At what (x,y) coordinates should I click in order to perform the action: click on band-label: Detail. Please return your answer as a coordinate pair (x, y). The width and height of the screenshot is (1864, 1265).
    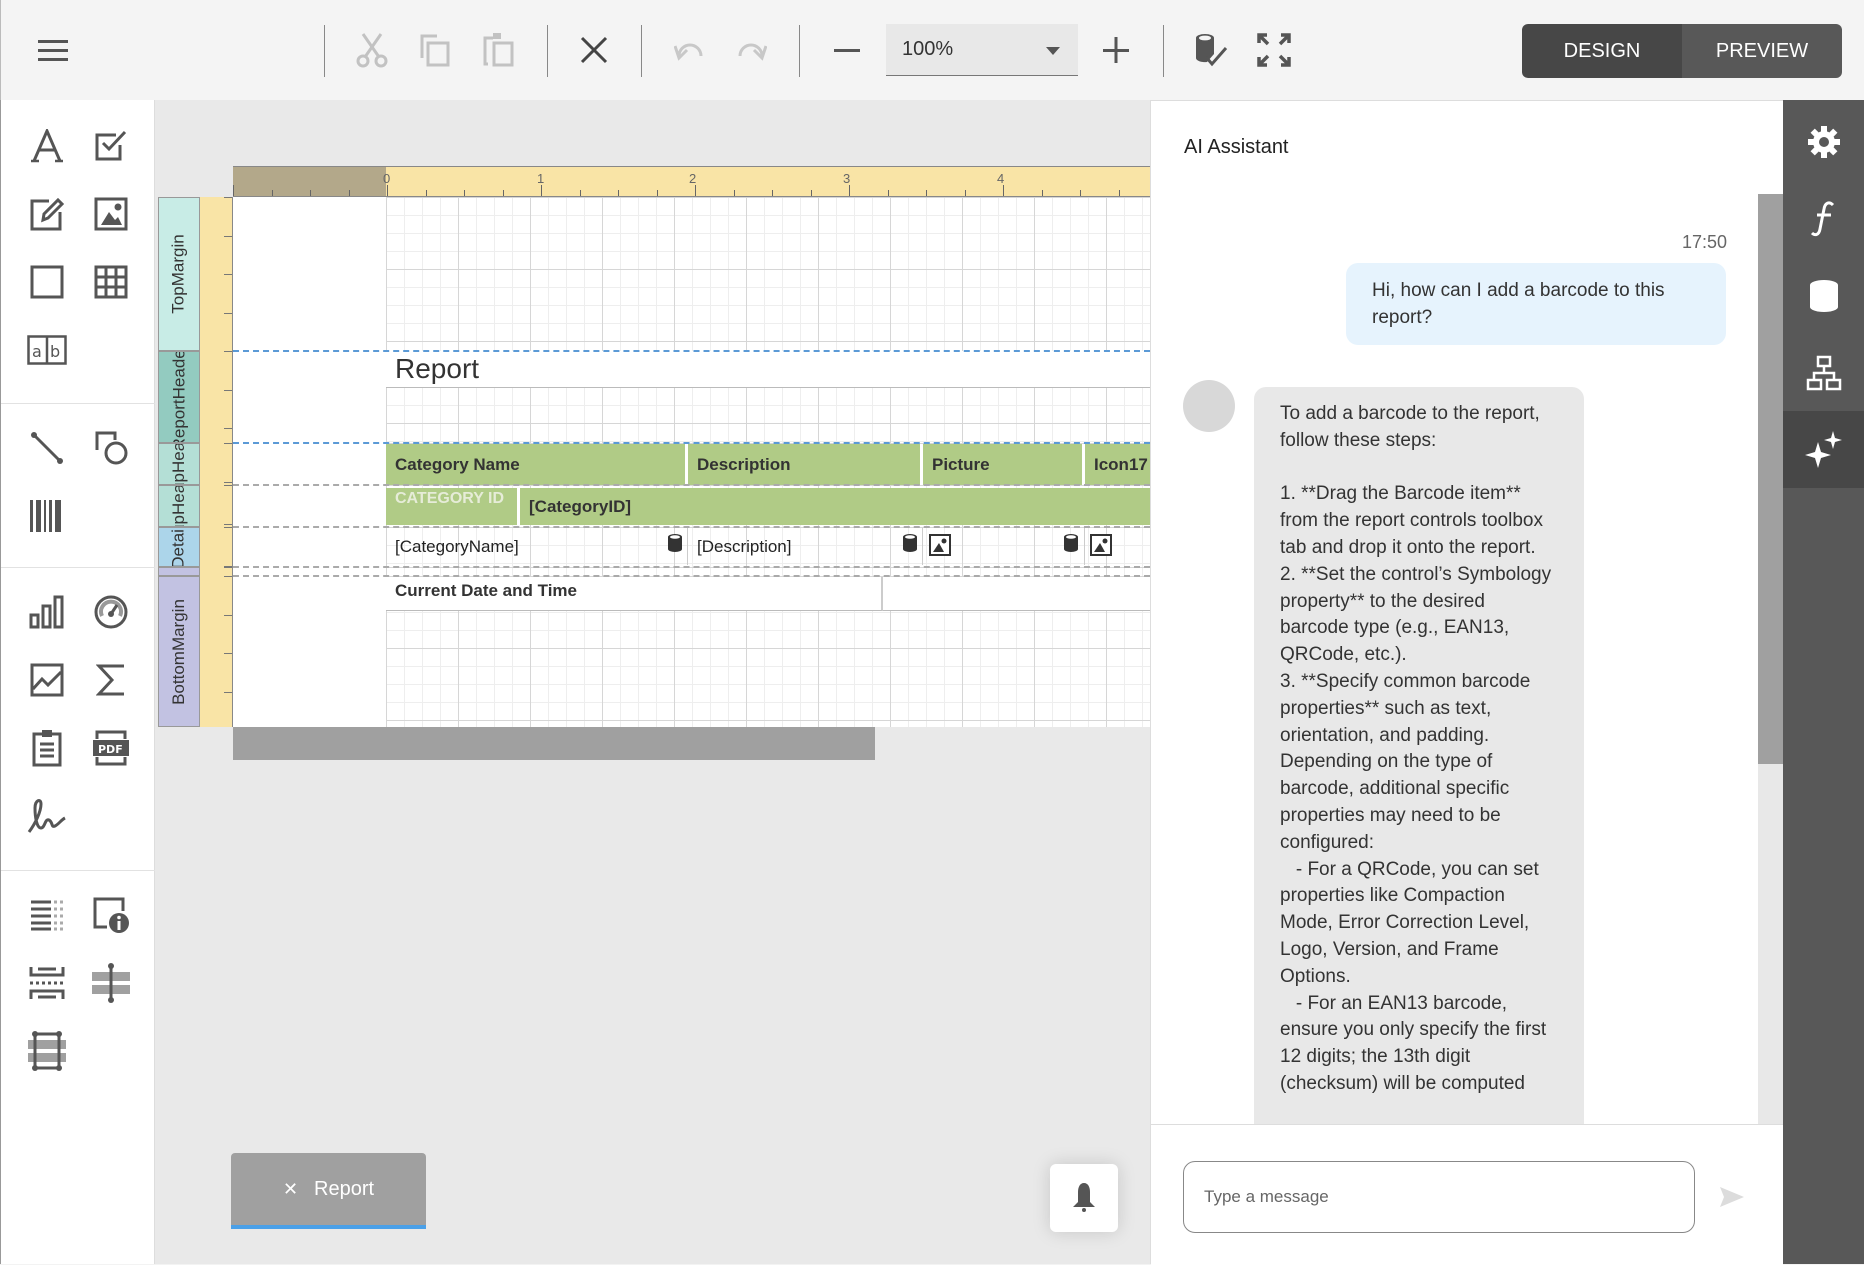
    Looking at the image, I should click on (179, 547).